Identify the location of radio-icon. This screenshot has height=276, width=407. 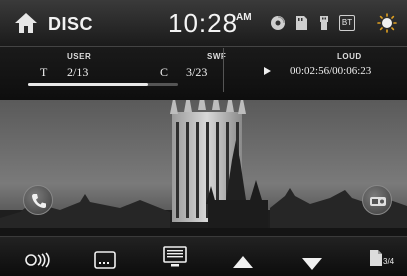
(378, 201).